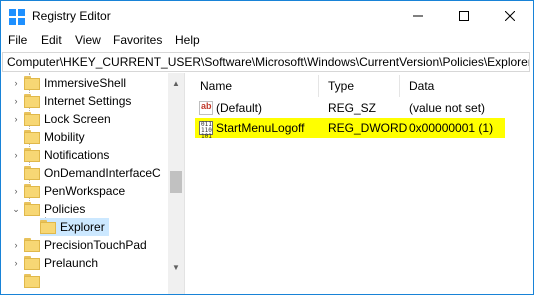 The image size is (534, 295). I want to click on minimize-button, so click(418, 16).